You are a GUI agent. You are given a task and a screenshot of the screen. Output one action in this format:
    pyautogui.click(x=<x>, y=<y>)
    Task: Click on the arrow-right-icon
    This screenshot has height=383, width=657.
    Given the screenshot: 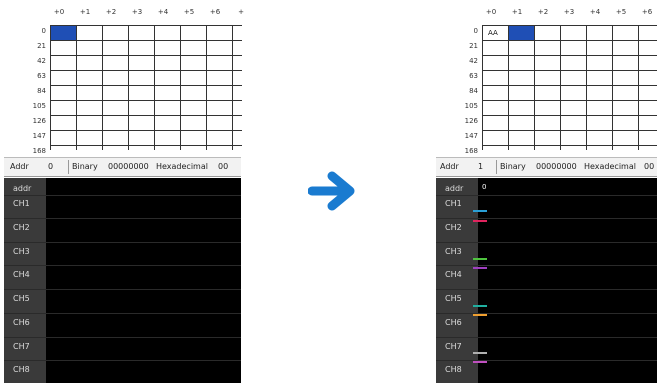 What is the action you would take?
    pyautogui.click(x=331, y=191)
    